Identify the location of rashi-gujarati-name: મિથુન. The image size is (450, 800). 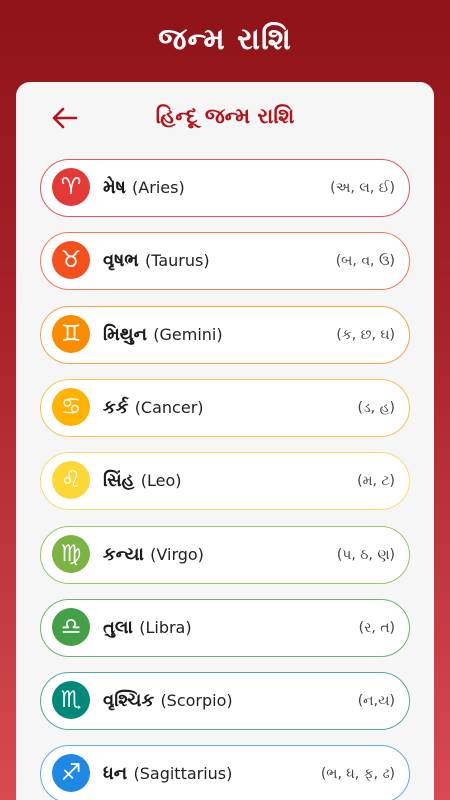
(128, 334).